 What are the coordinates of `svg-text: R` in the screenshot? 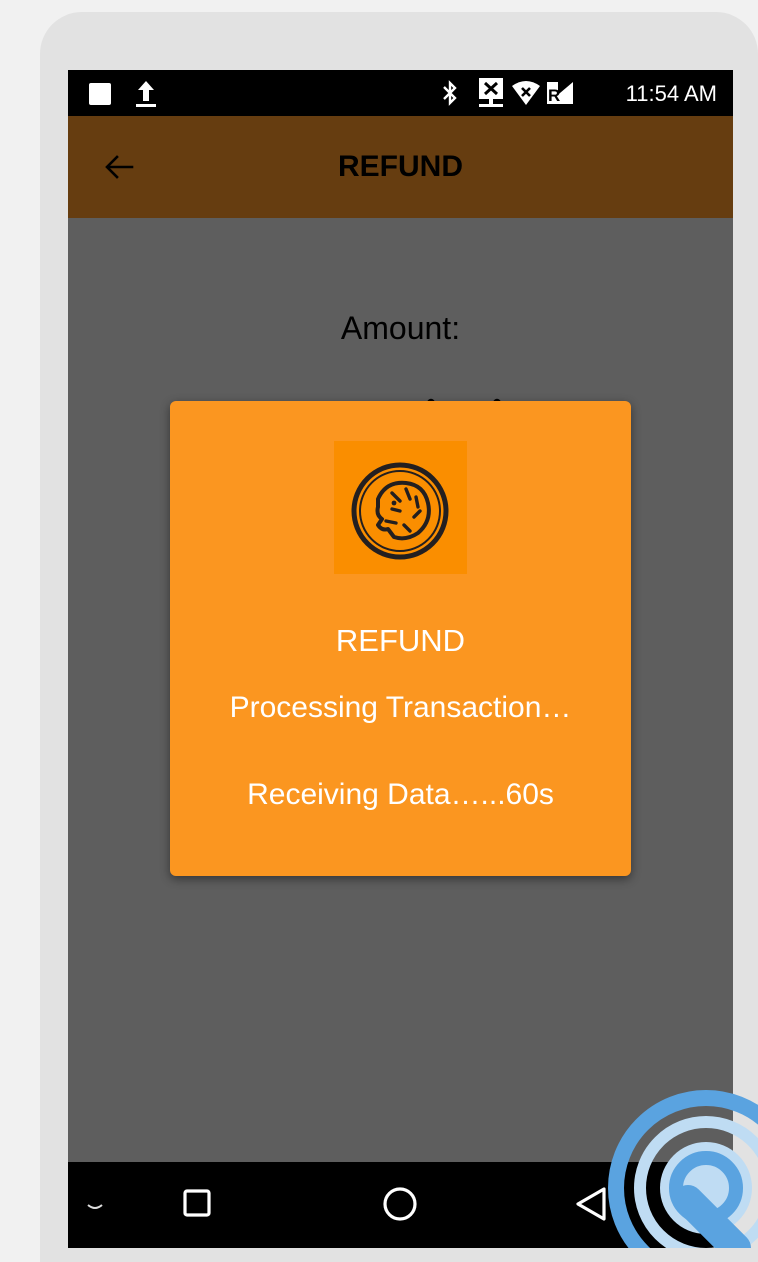 It's located at (554, 95).